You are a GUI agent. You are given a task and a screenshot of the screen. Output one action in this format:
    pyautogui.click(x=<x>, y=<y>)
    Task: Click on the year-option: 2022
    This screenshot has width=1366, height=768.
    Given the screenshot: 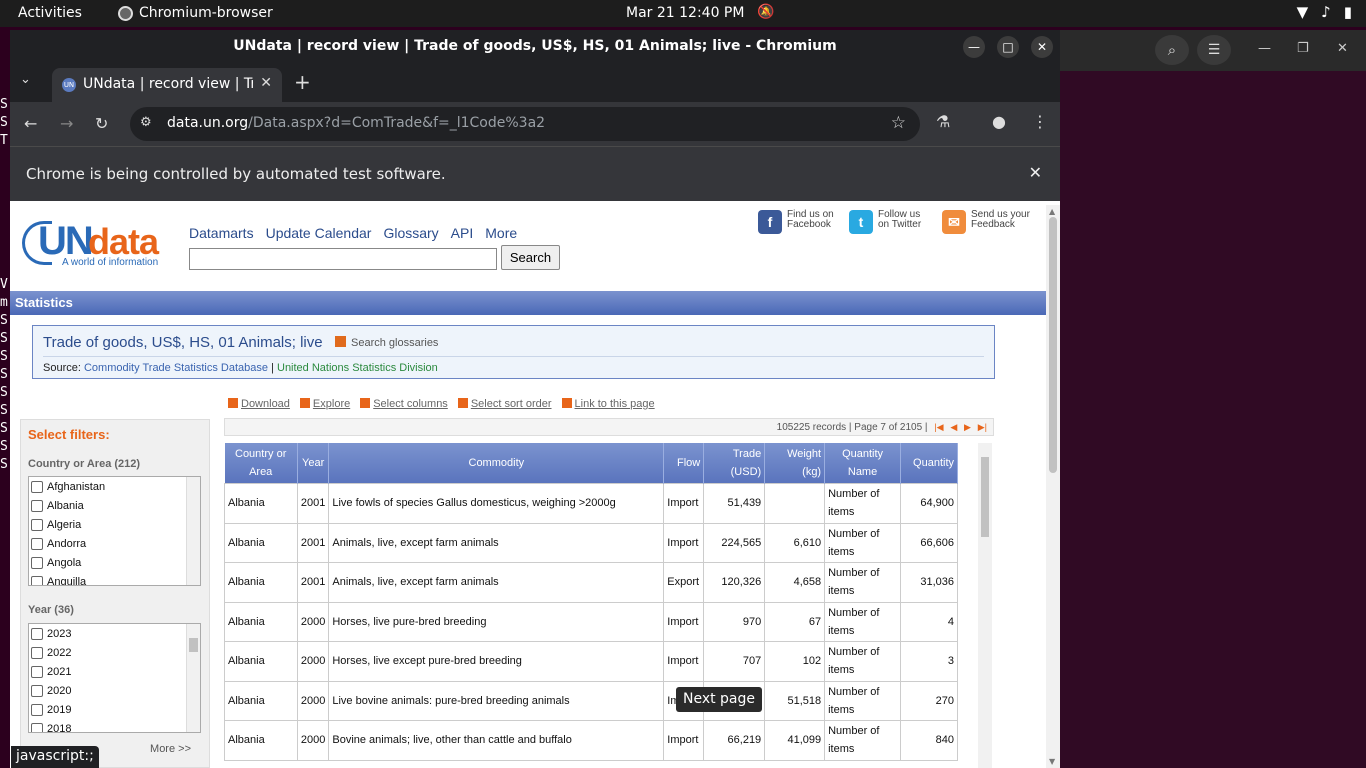 What is the action you would take?
    pyautogui.click(x=114, y=652)
    